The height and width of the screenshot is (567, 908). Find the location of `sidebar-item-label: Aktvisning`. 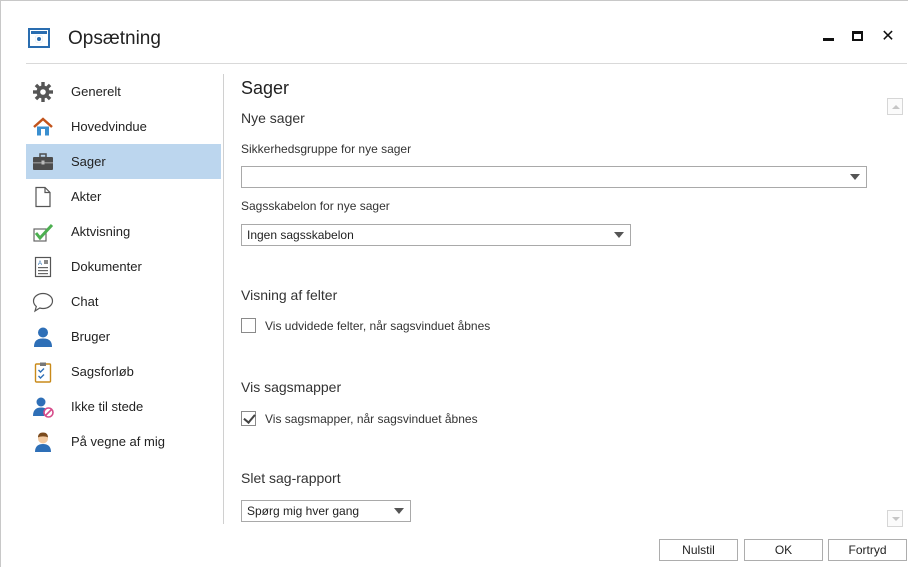

sidebar-item-label: Aktvisning is located at coordinates (101, 231).